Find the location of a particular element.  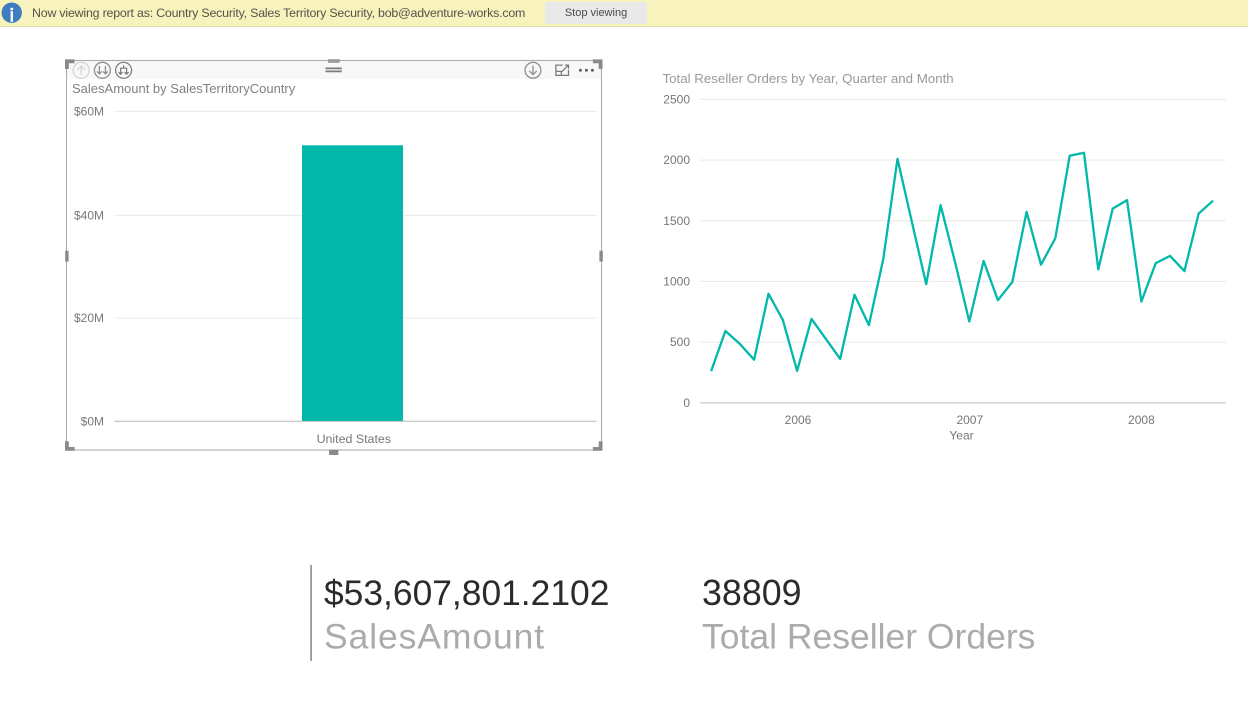

svg-text: 500 is located at coordinates (680, 342).